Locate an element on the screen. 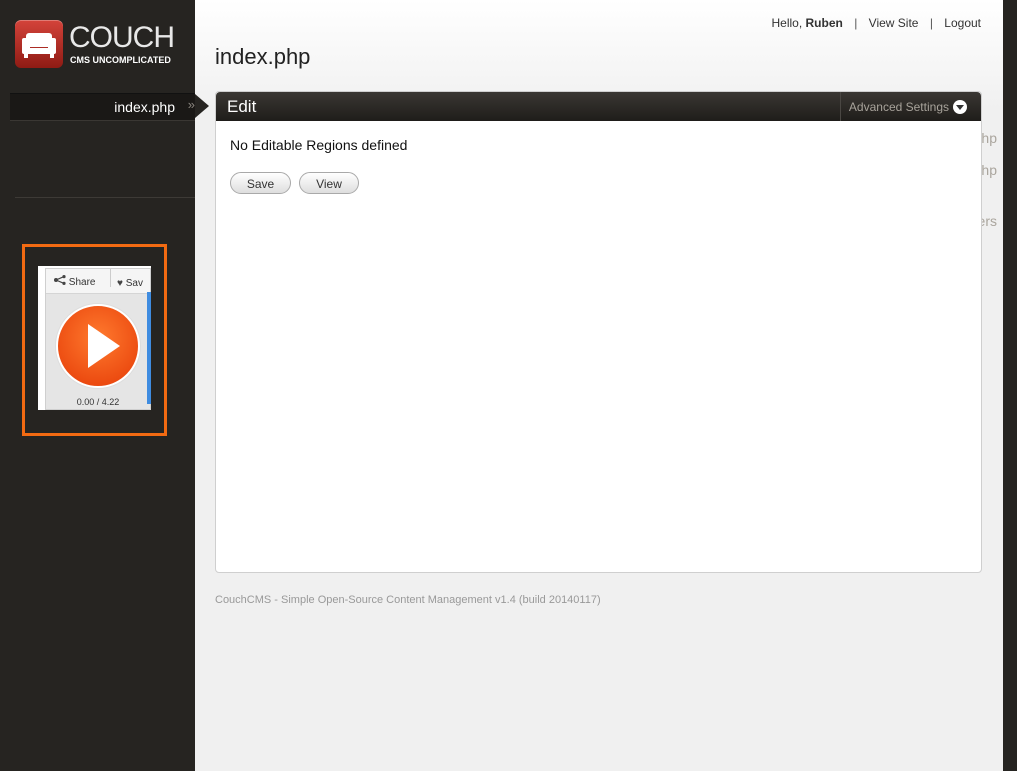 The width and height of the screenshot is (1017, 771). active-pointer is located at coordinates (202, 106).